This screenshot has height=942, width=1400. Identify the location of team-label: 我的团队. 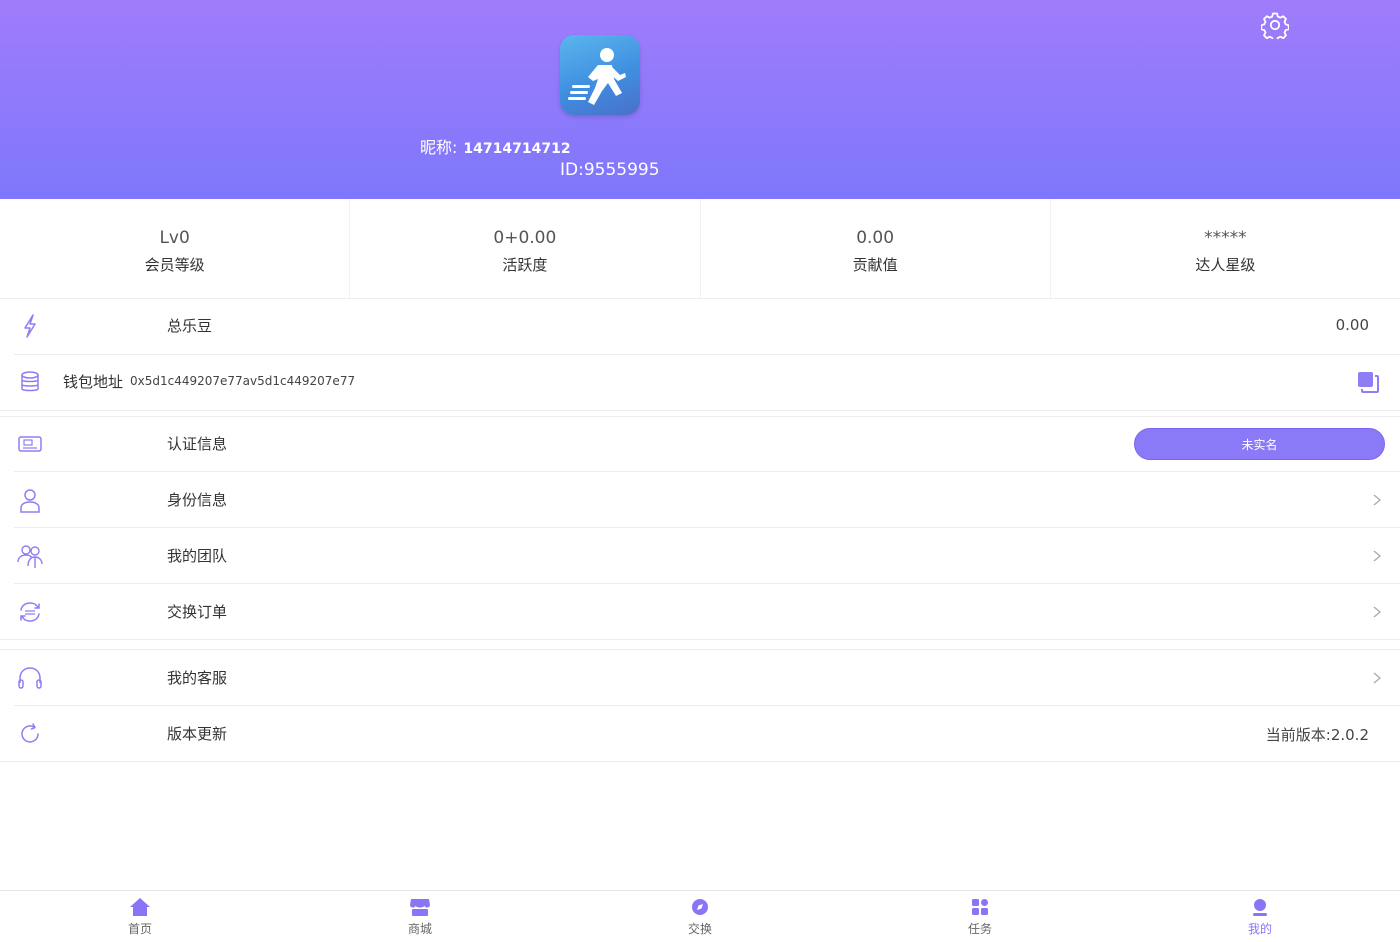
(197, 556).